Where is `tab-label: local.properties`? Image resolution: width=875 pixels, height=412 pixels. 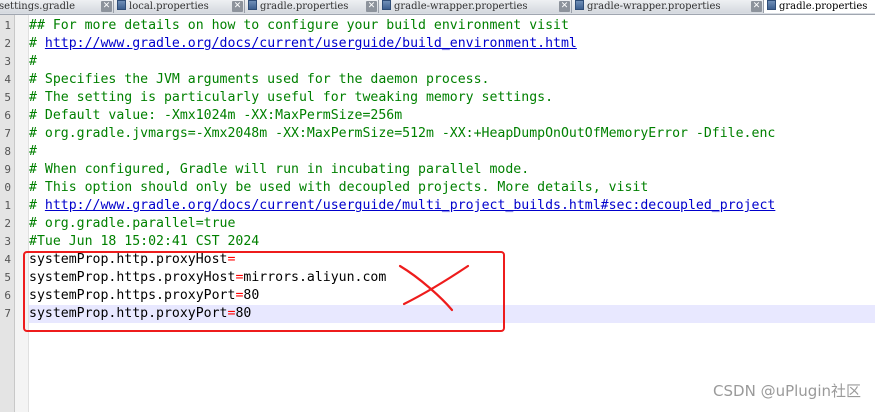 tab-label: local.properties is located at coordinates (169, 6).